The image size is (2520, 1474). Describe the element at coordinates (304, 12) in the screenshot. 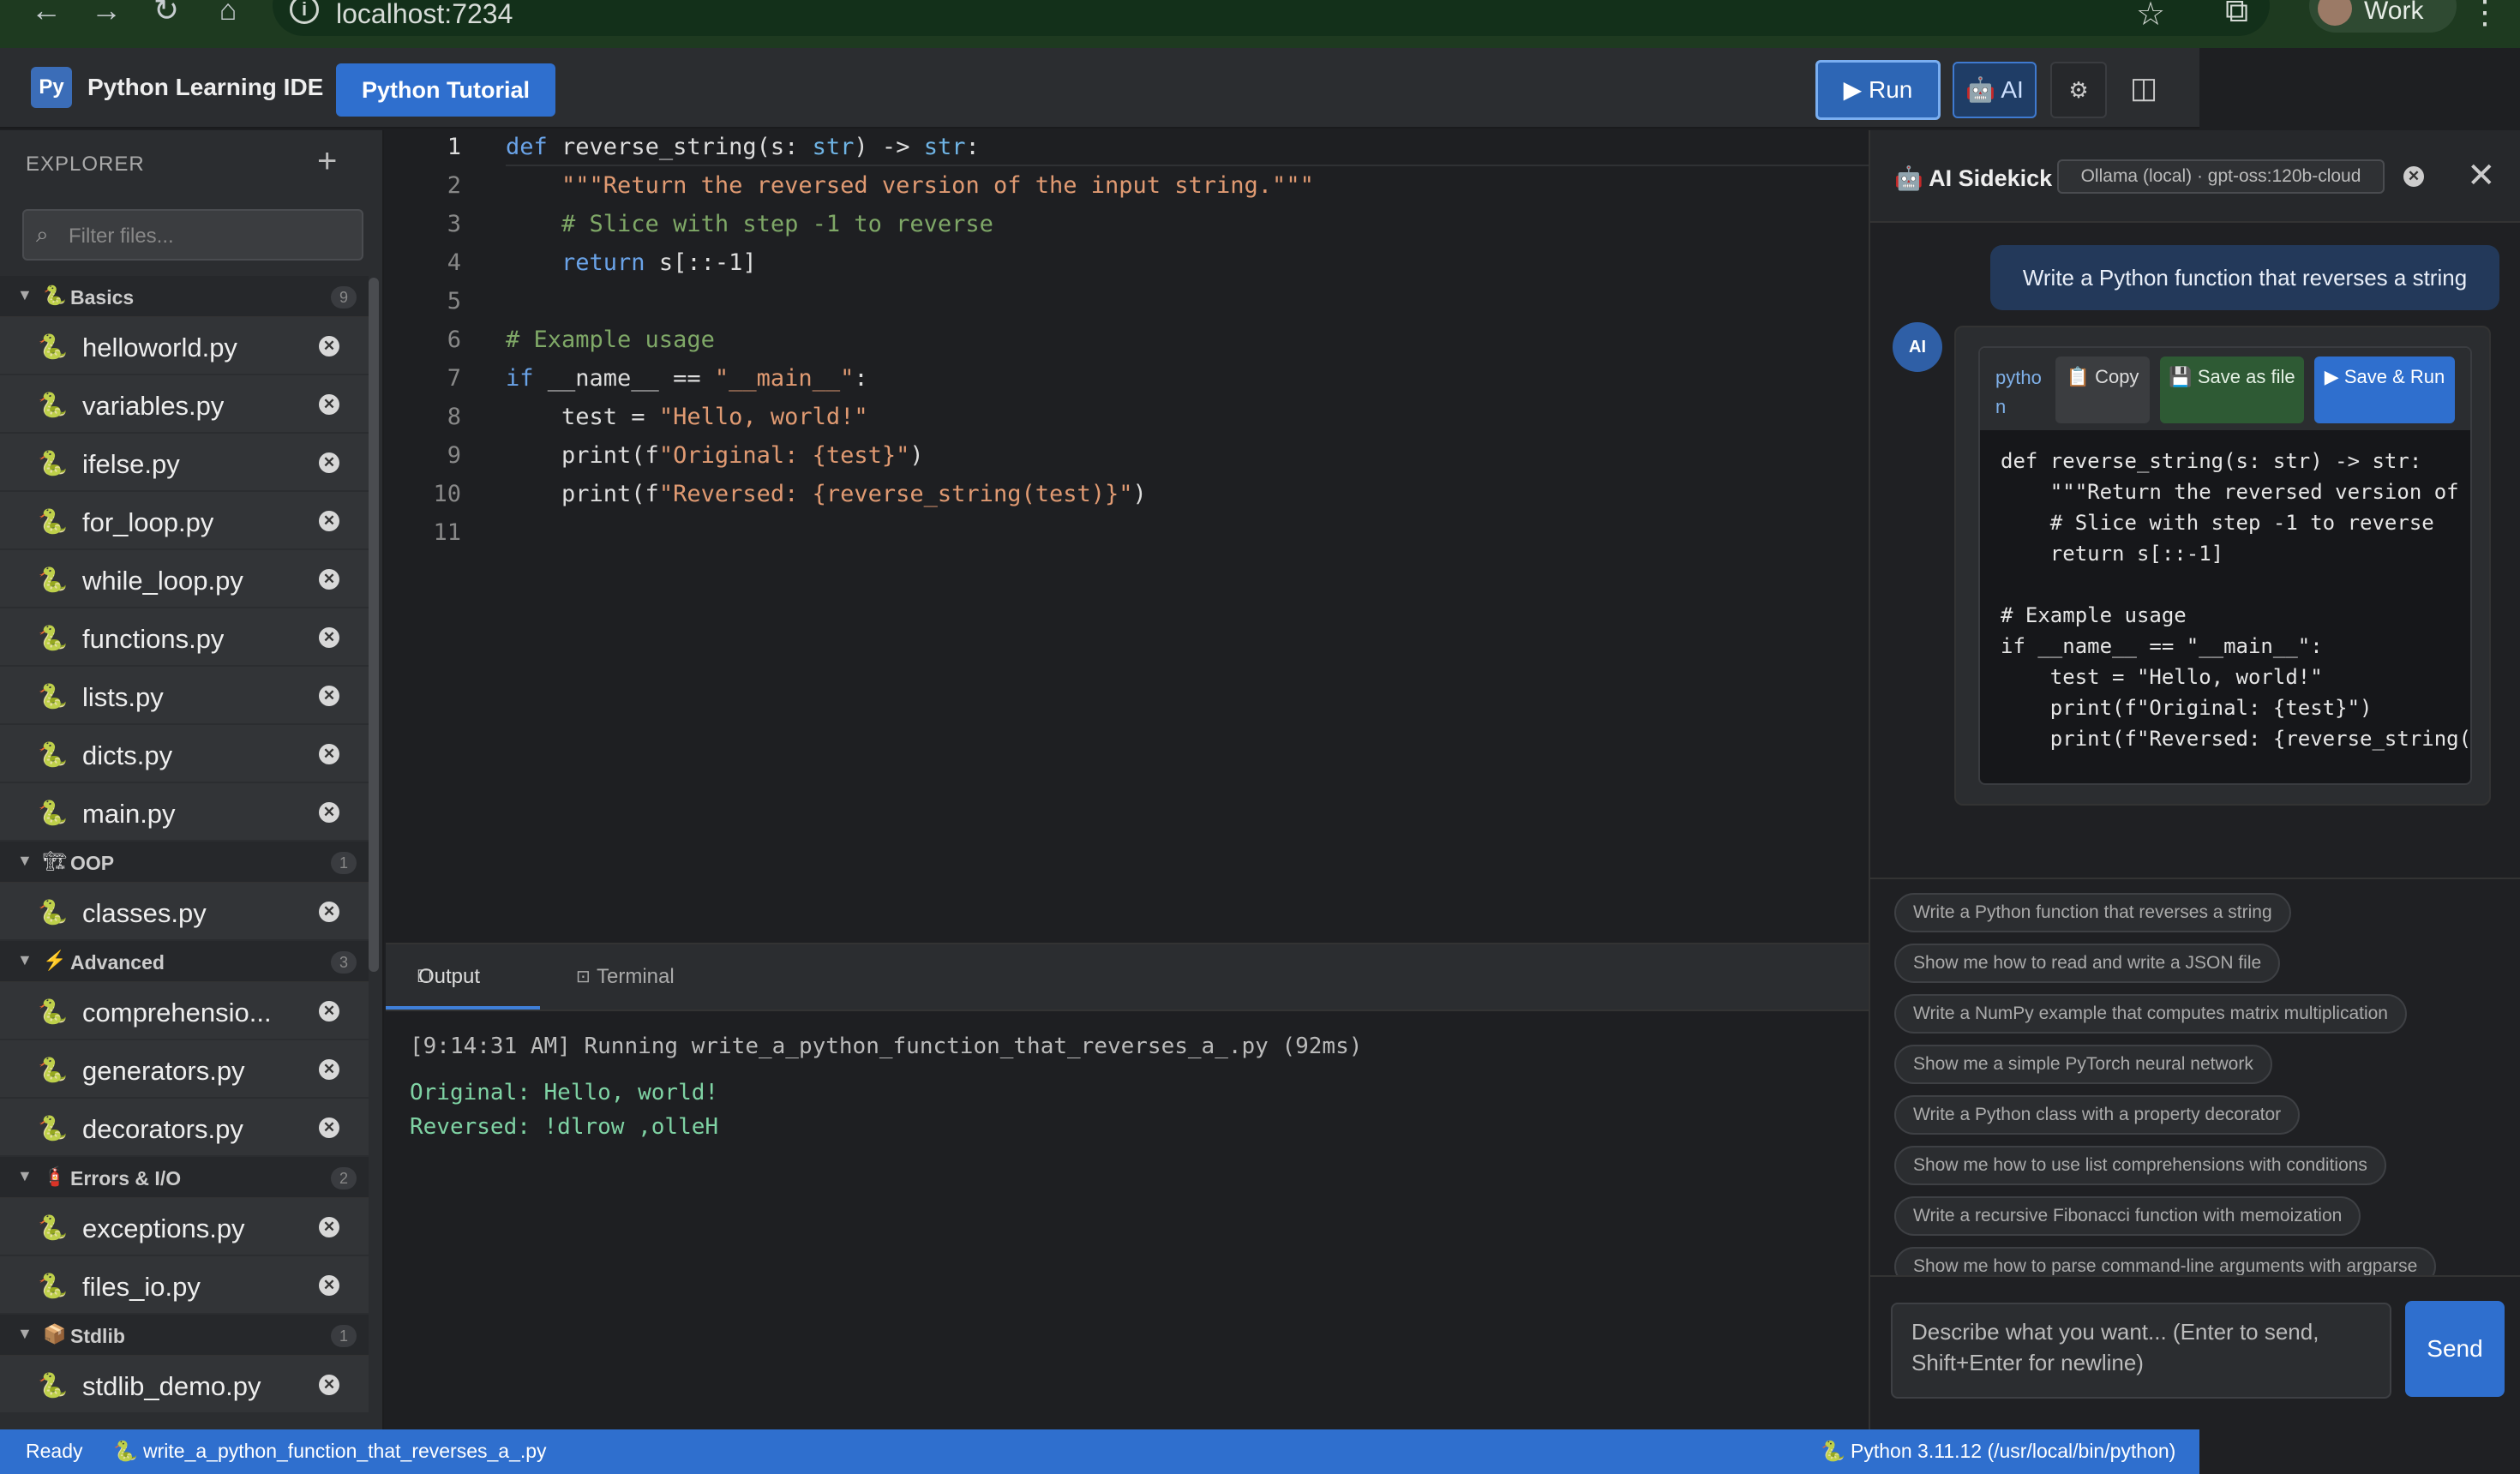

I see `site-info-icon: i` at that location.